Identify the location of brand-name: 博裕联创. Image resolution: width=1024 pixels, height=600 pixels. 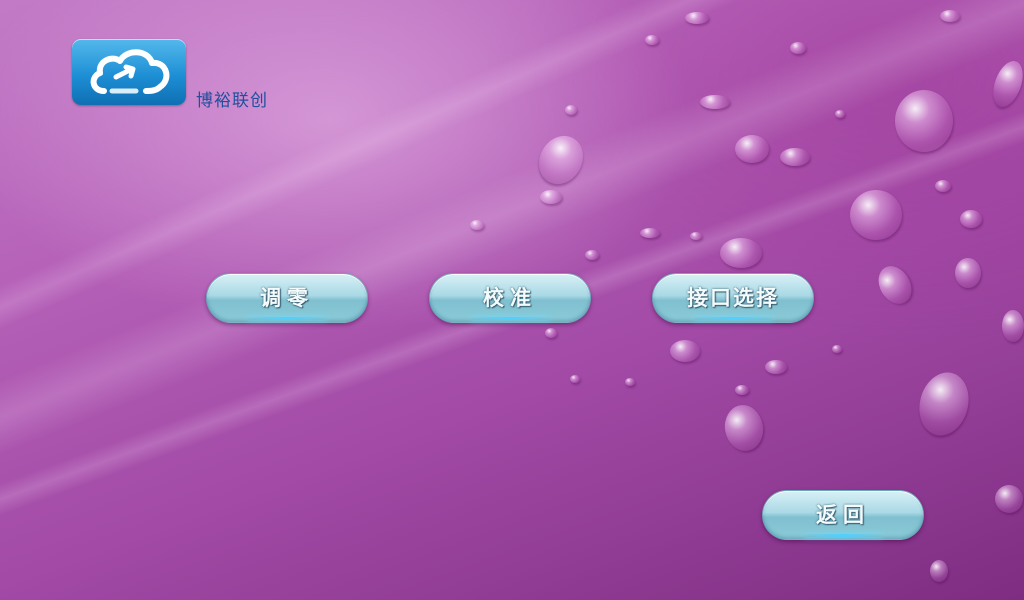
(232, 101).